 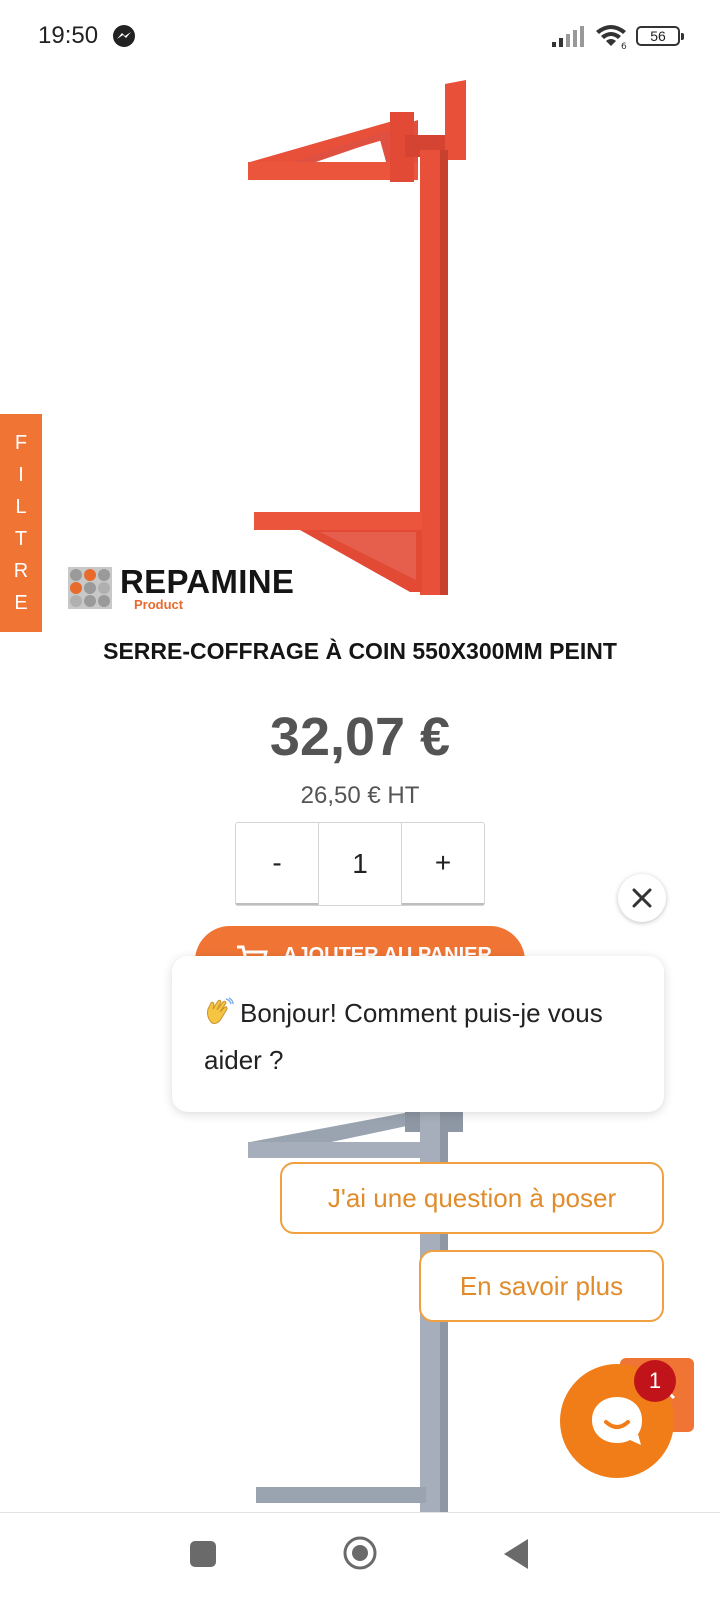 What do you see at coordinates (21, 603) in the screenshot?
I see `filter-letter: E` at bounding box center [21, 603].